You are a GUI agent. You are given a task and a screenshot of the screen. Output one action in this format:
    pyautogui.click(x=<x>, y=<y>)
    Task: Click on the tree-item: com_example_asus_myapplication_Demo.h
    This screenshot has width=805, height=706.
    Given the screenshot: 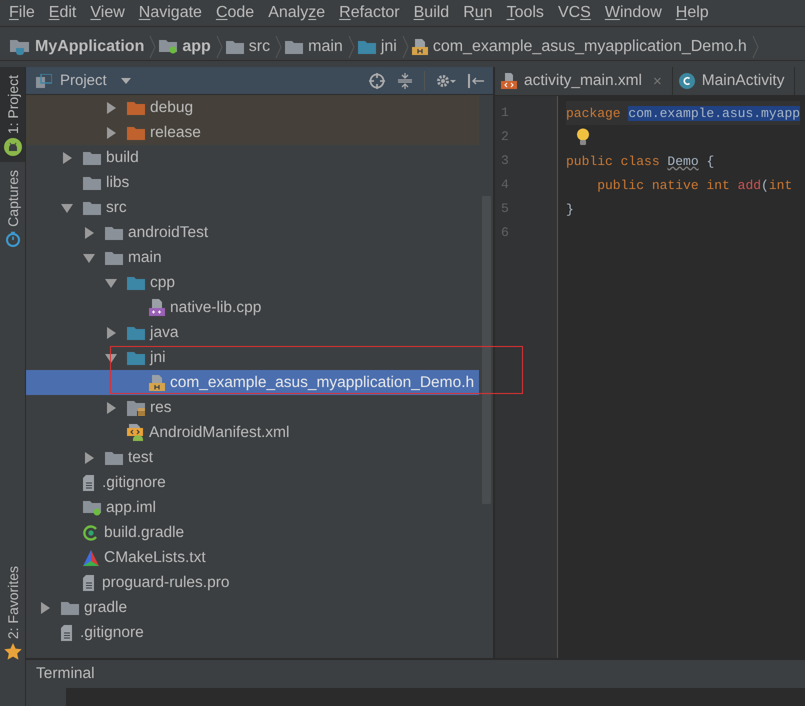 What is the action you would take?
    pyautogui.click(x=252, y=382)
    